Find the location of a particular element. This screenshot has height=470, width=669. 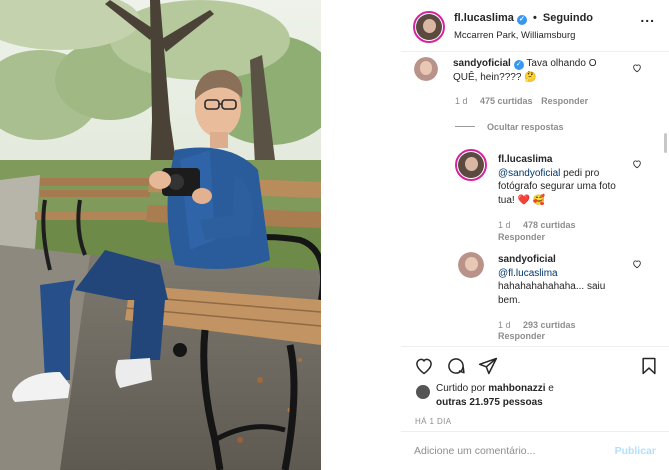

reply-likes-count: 478 curtidas is located at coordinates (549, 225).